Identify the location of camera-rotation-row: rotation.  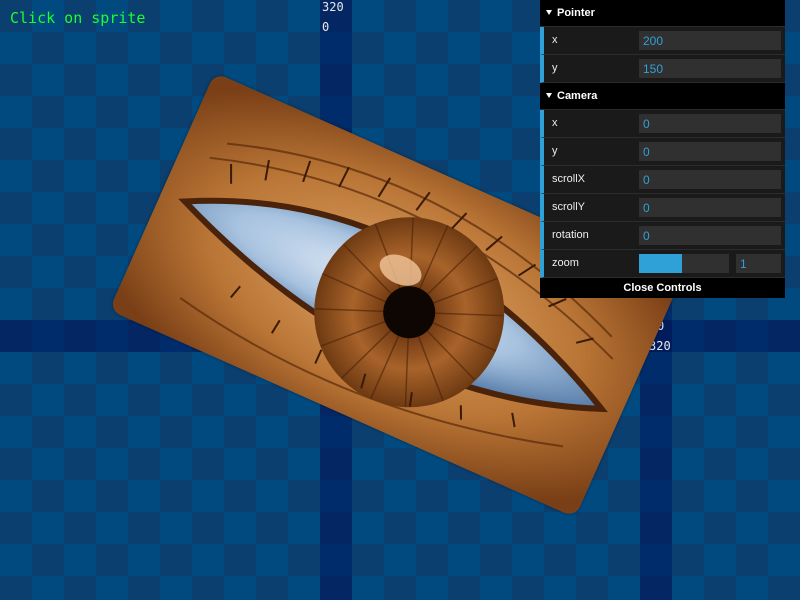
(662, 236).